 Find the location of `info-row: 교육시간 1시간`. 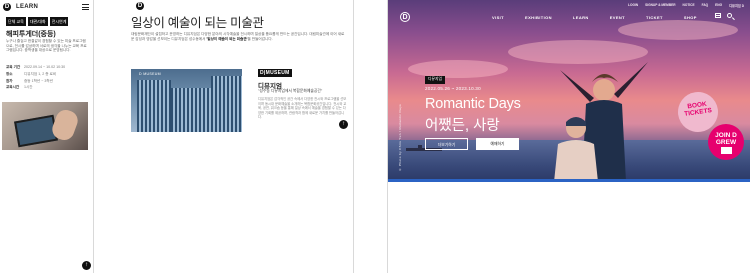

info-row: 교육시간 1시간 is located at coordinates (47, 87).